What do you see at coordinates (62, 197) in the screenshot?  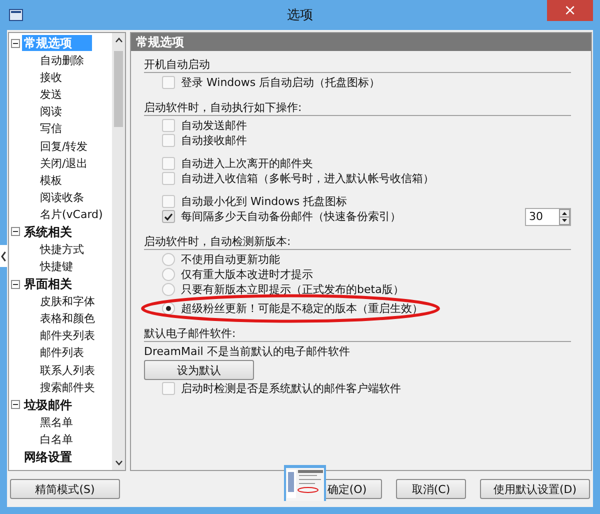 I see `tree-item: 阅读收条` at bounding box center [62, 197].